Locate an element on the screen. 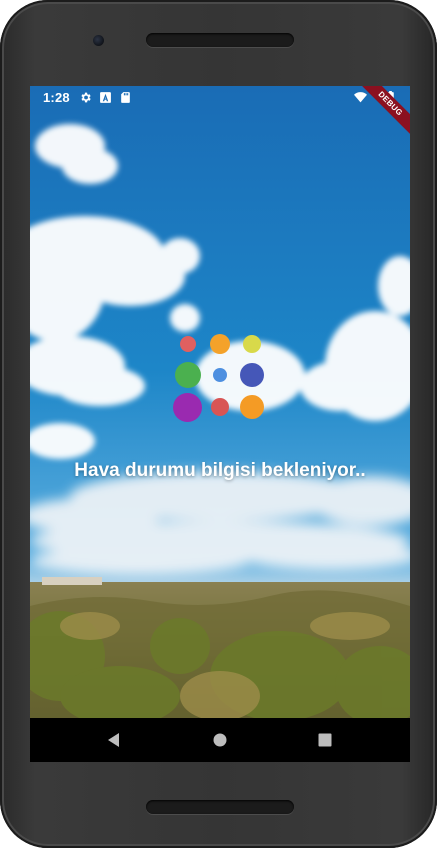  navigation-bar is located at coordinates (220, 740).